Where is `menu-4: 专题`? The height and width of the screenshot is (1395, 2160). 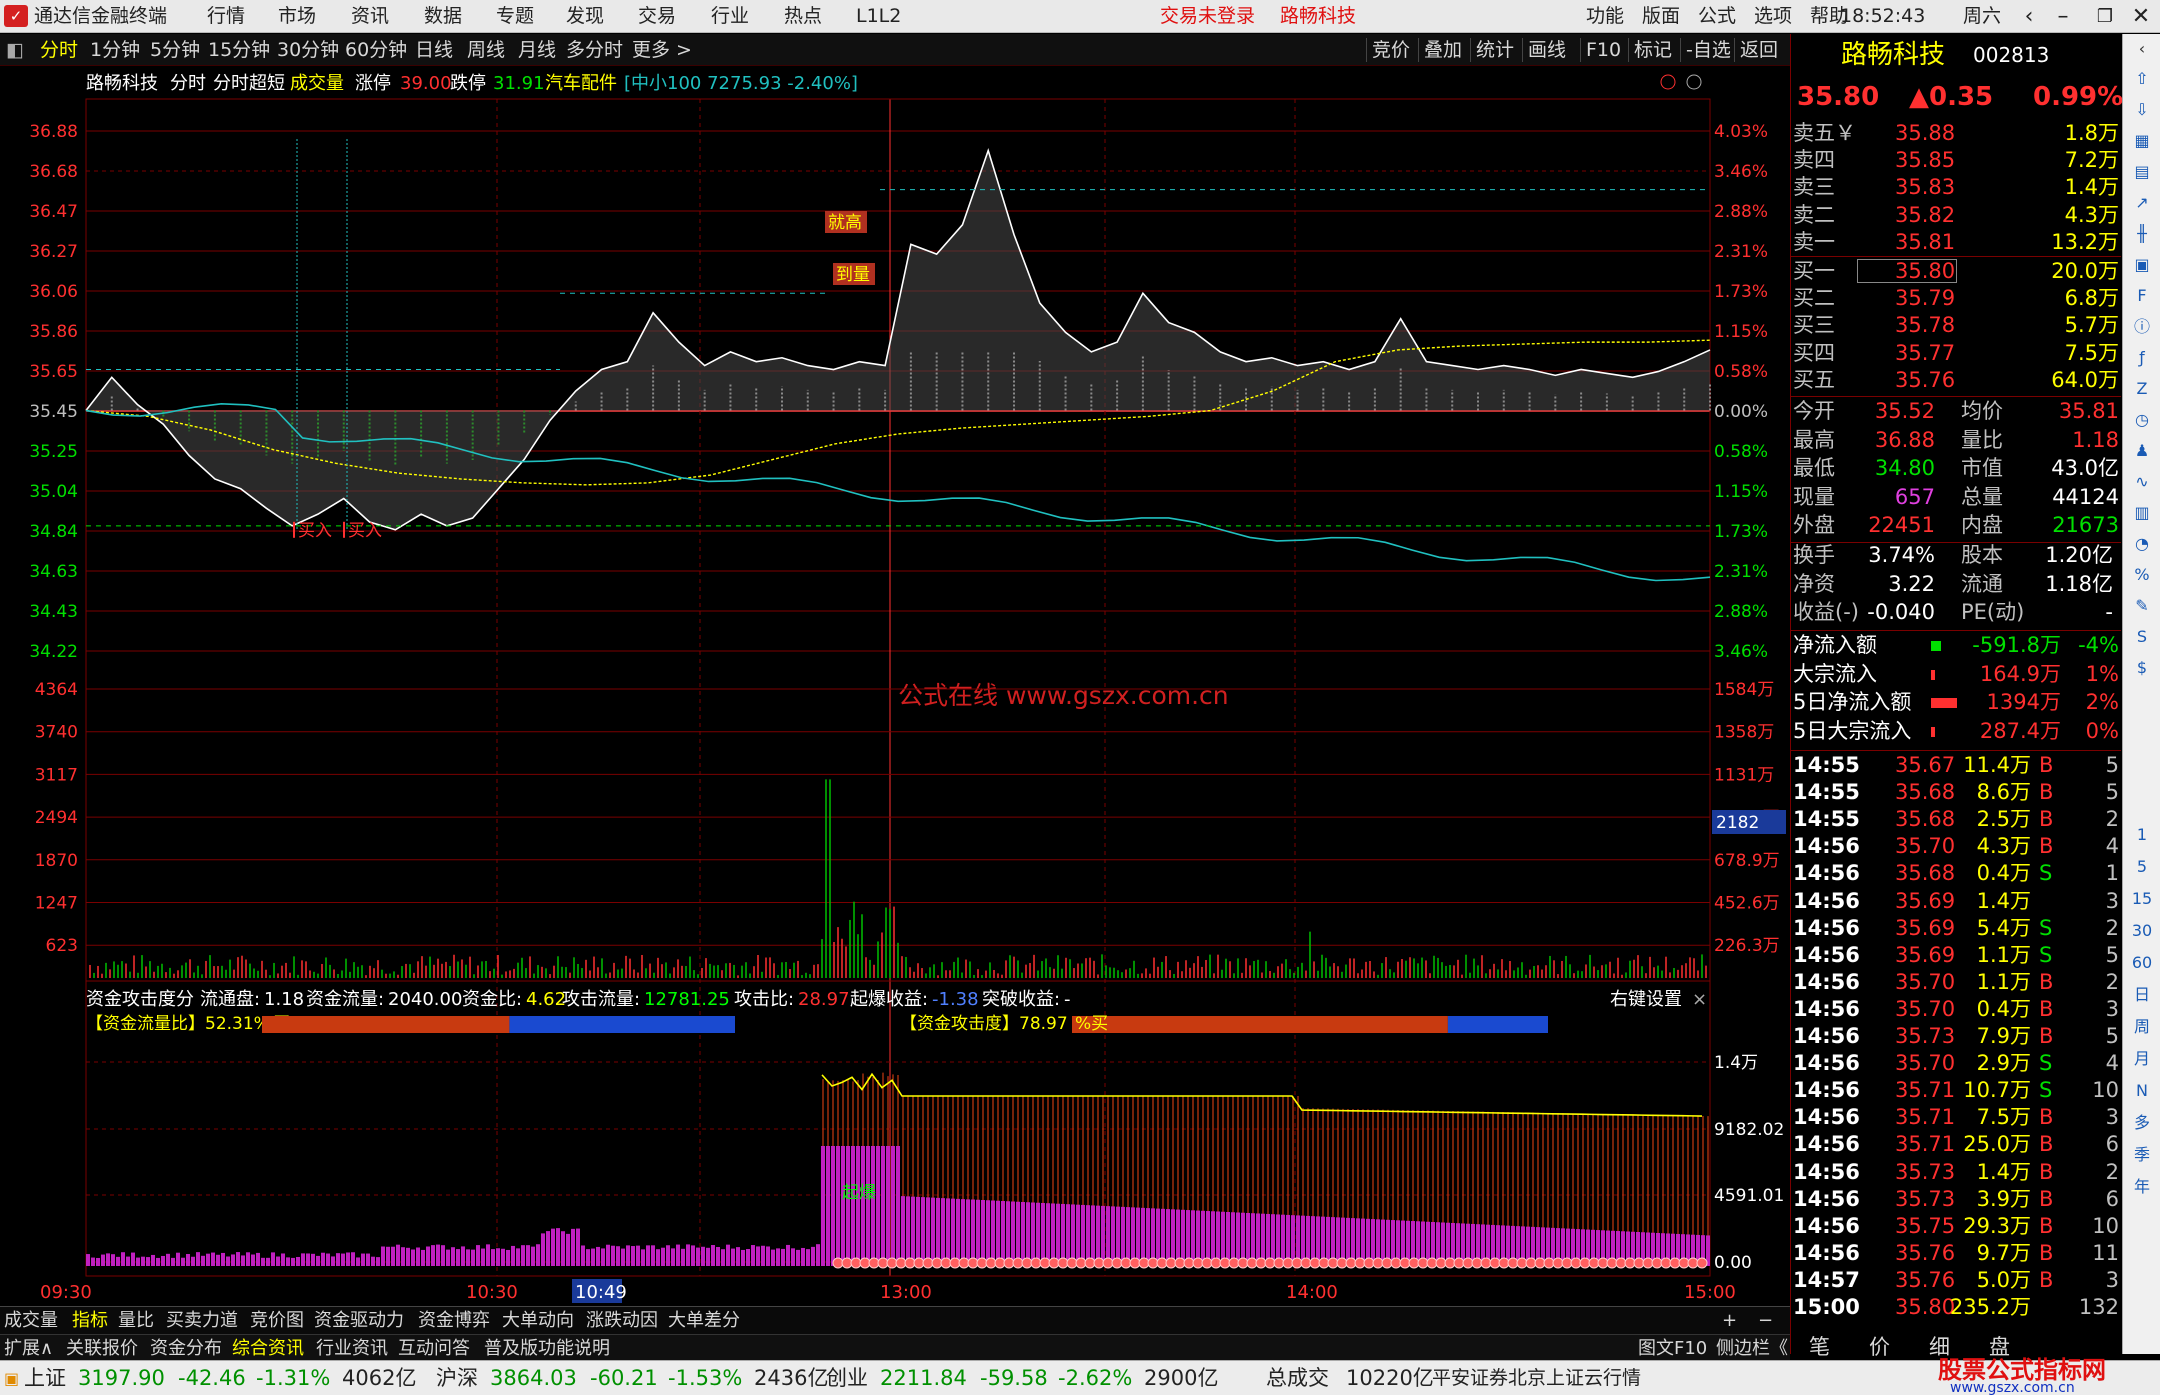
menu-4: 专题 is located at coordinates (515, 16).